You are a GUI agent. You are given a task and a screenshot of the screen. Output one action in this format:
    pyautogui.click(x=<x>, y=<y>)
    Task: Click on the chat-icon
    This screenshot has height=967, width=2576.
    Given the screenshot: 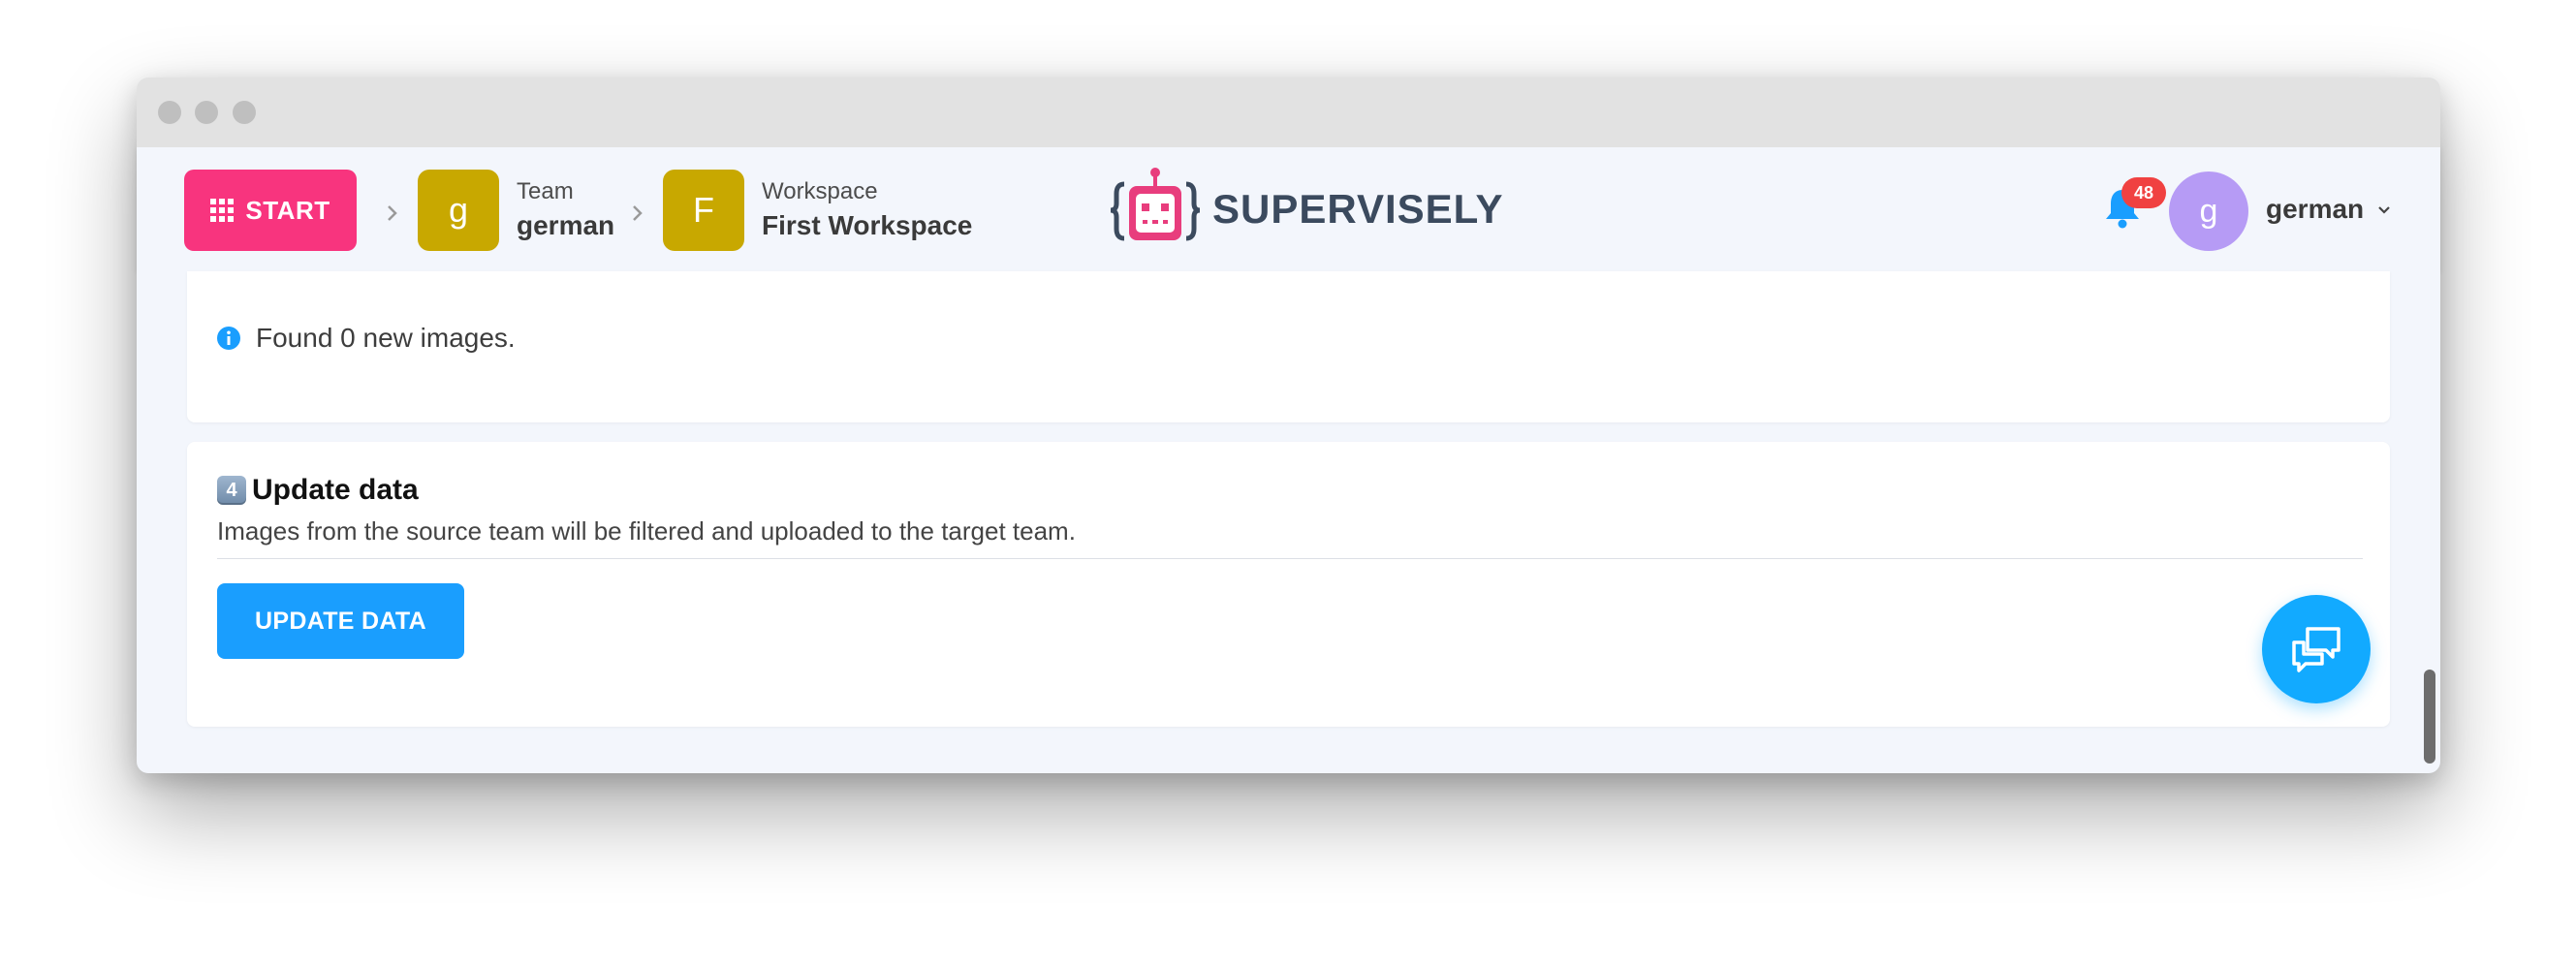 What is the action you would take?
    pyautogui.click(x=2316, y=649)
    